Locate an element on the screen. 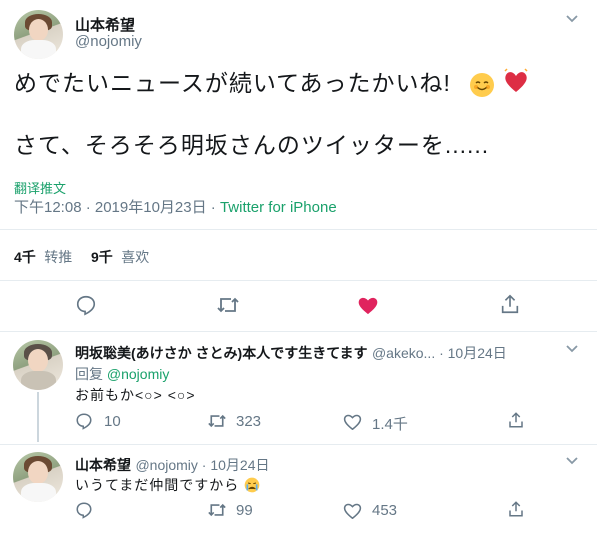 This screenshot has height=533, width=597. timestamp: 下午12:08 · 2019年10月23日 · is located at coordinates (117, 207).